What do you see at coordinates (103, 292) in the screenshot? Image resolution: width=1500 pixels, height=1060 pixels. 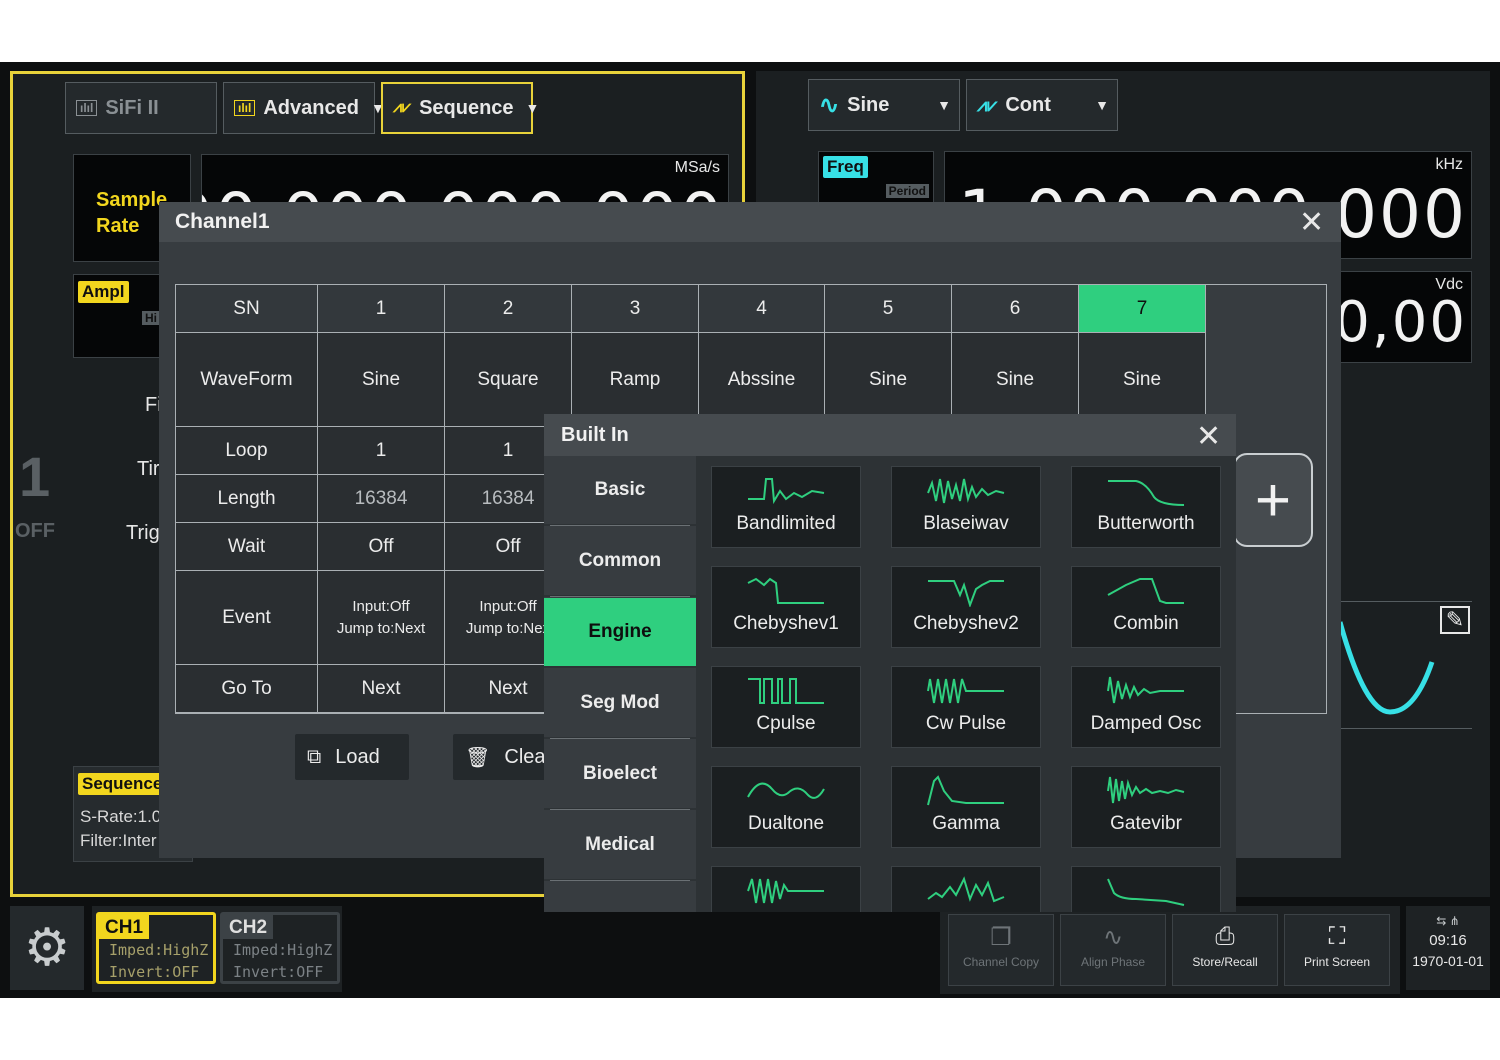 I see `ampl-tag: Ampl` at bounding box center [103, 292].